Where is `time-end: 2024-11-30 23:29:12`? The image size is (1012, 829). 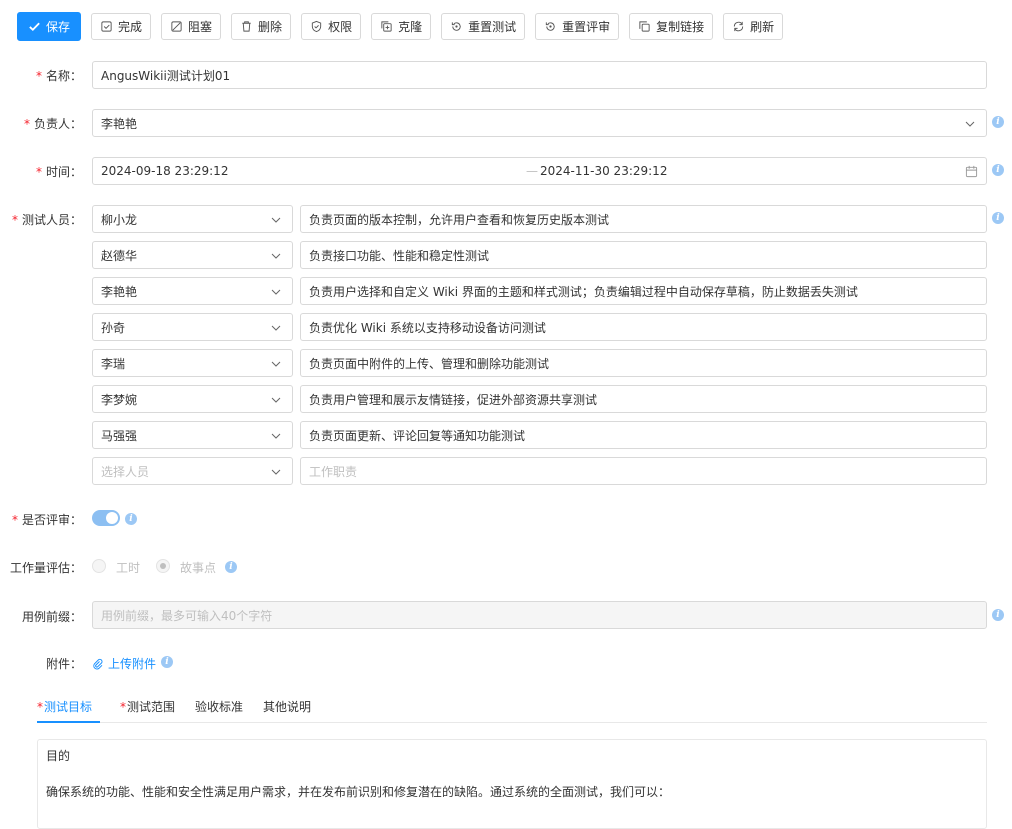
time-end: 2024-11-30 23:29:12 is located at coordinates (604, 171).